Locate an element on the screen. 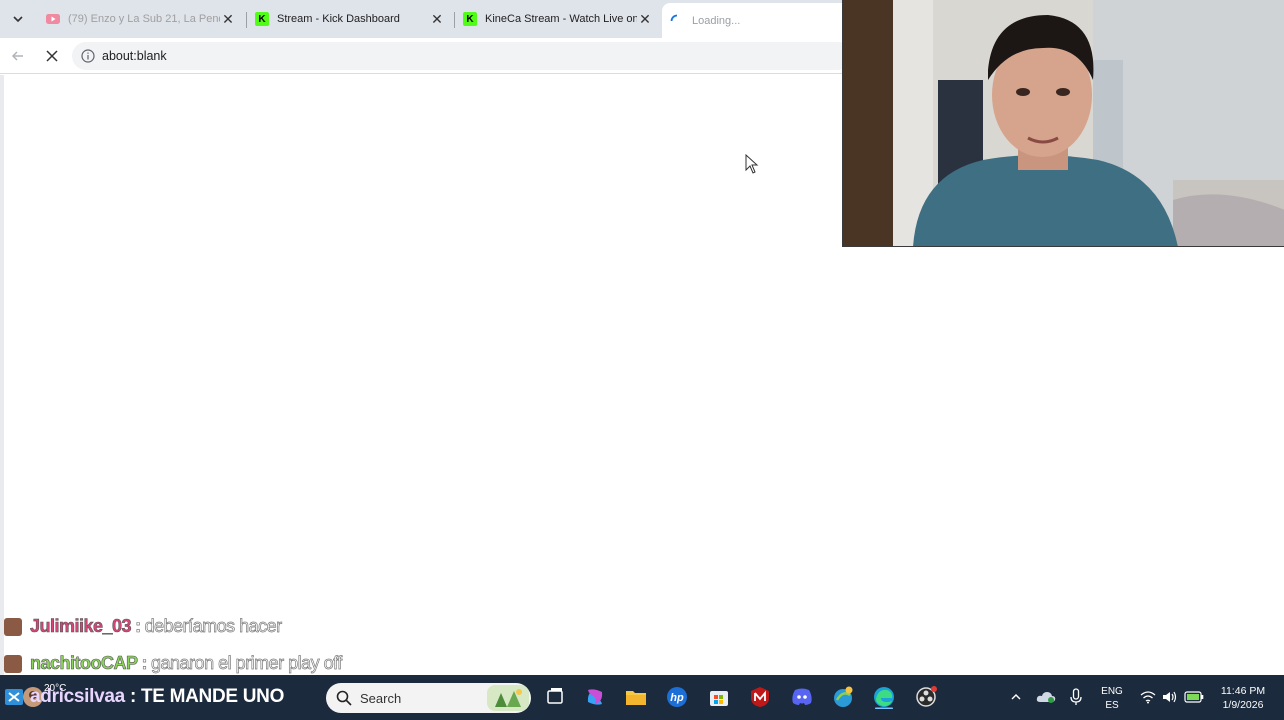 Image resolution: width=1284 pixels, height=720 pixels. search-label: Search is located at coordinates (381, 698).